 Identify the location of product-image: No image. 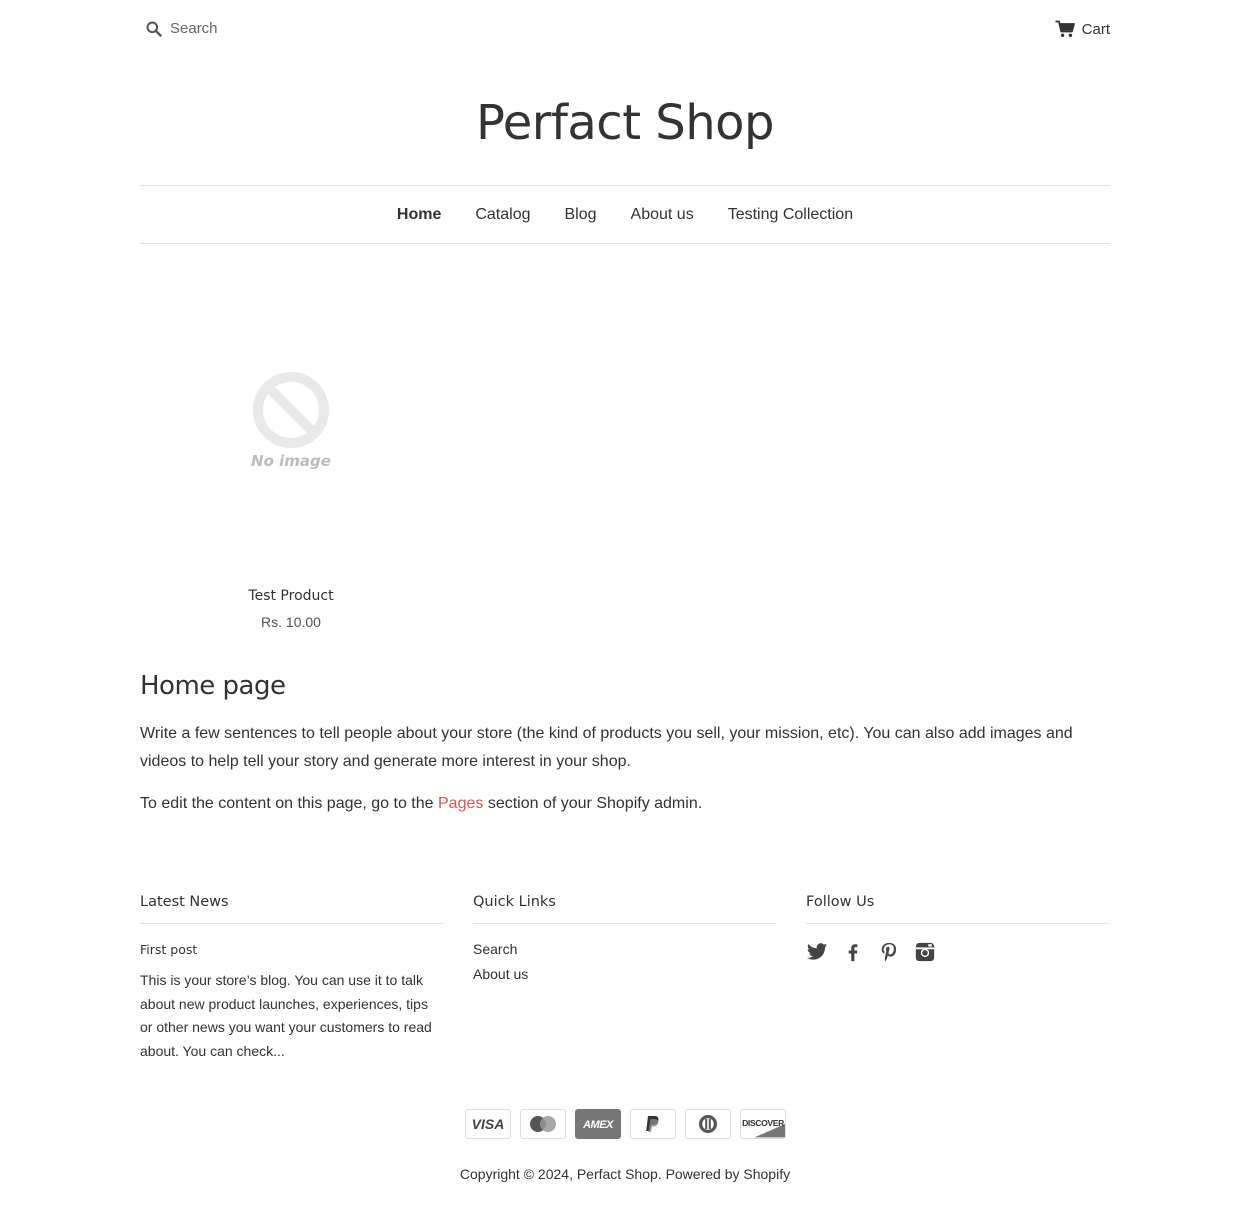
(291, 420).